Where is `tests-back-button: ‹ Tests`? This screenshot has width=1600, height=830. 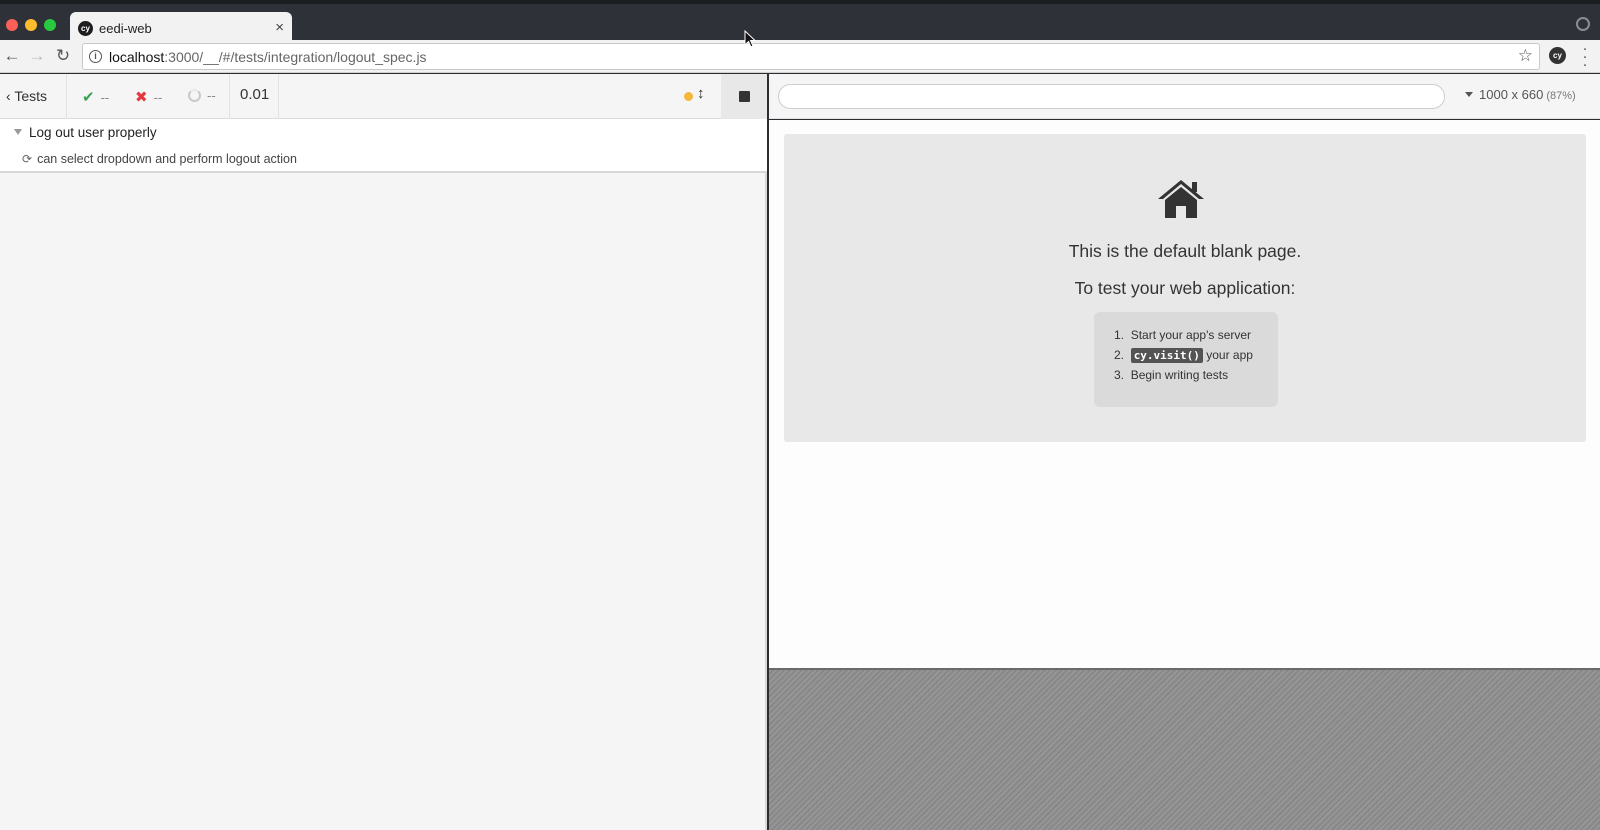 tests-back-button: ‹ Tests is located at coordinates (33, 96).